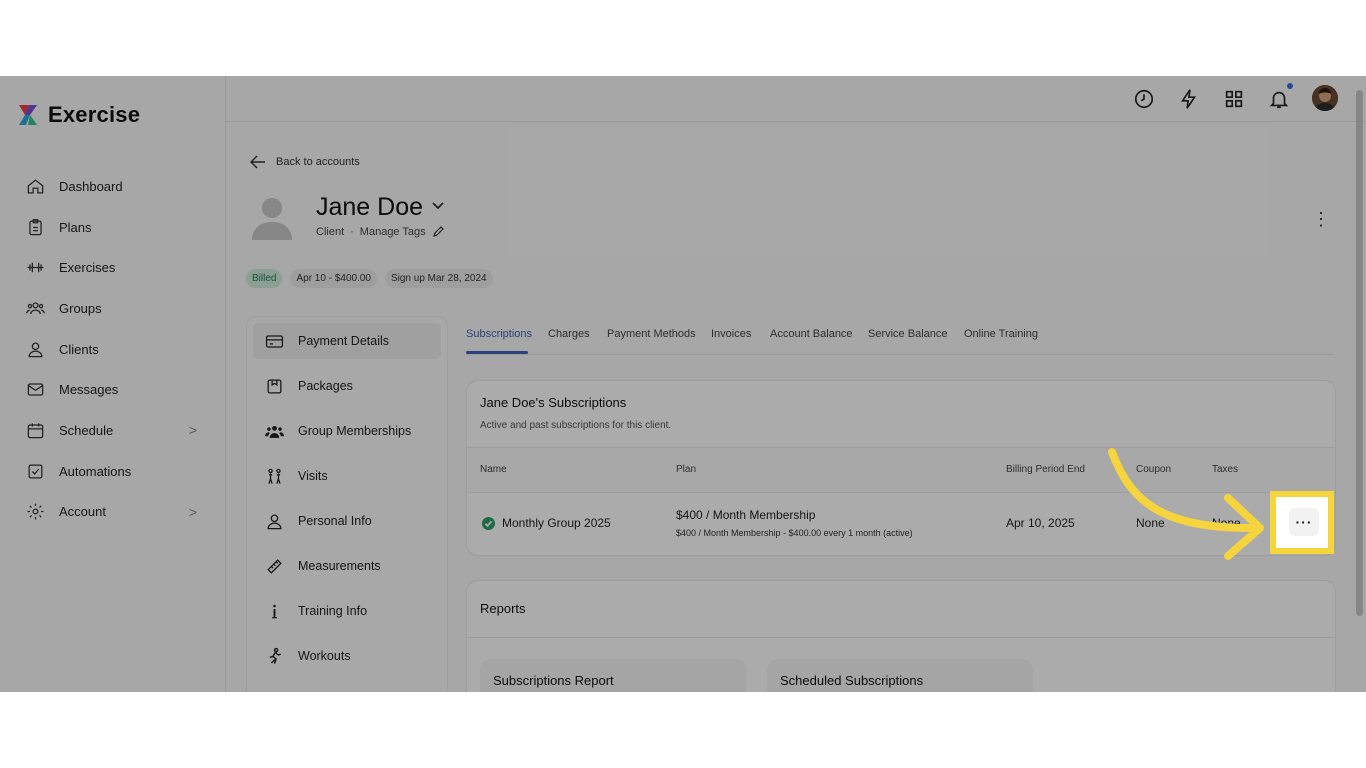  Describe the element at coordinates (79, 349) in the screenshot. I see `sidebar-item-label: Clients` at that location.